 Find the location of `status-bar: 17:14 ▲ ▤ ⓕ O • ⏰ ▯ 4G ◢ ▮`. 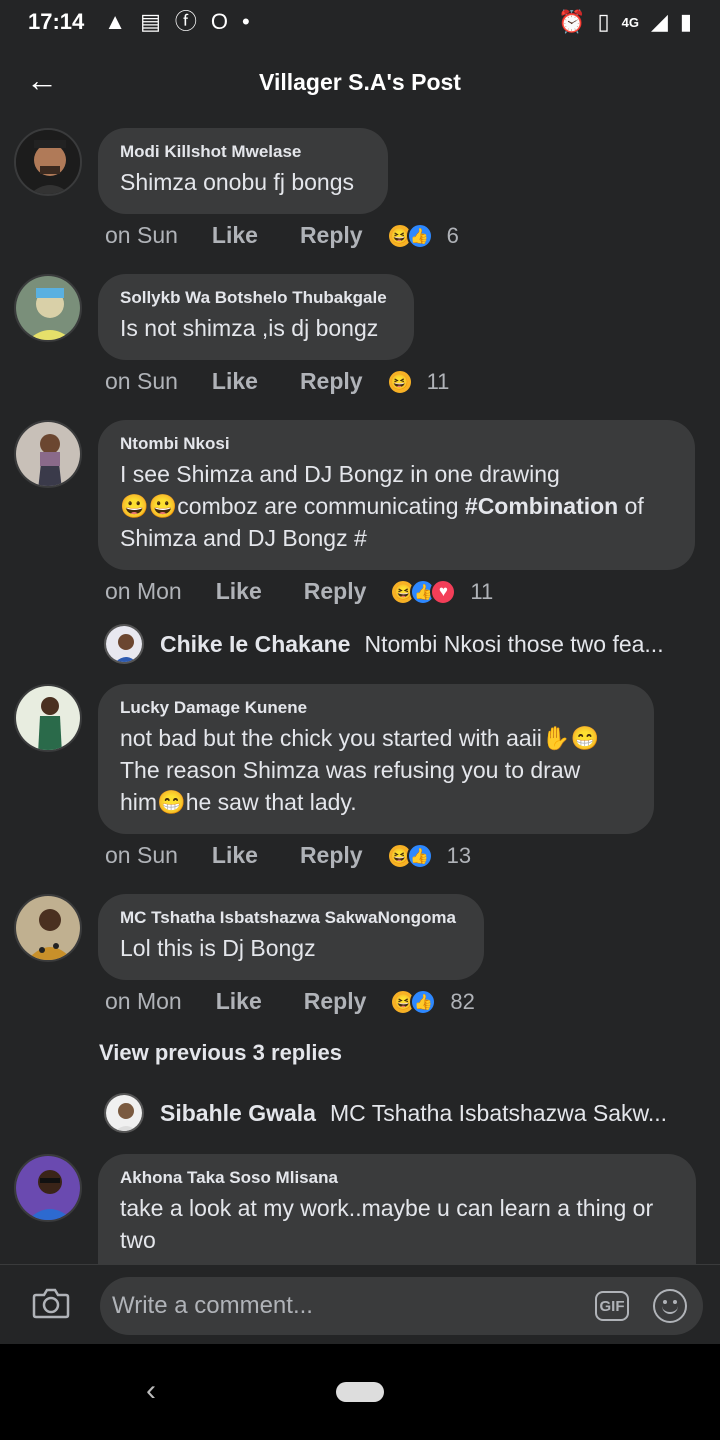

status-bar: 17:14 ▲ ▤ ⓕ O • ⏰ ▯ 4G ◢ ▮ is located at coordinates (360, 22).